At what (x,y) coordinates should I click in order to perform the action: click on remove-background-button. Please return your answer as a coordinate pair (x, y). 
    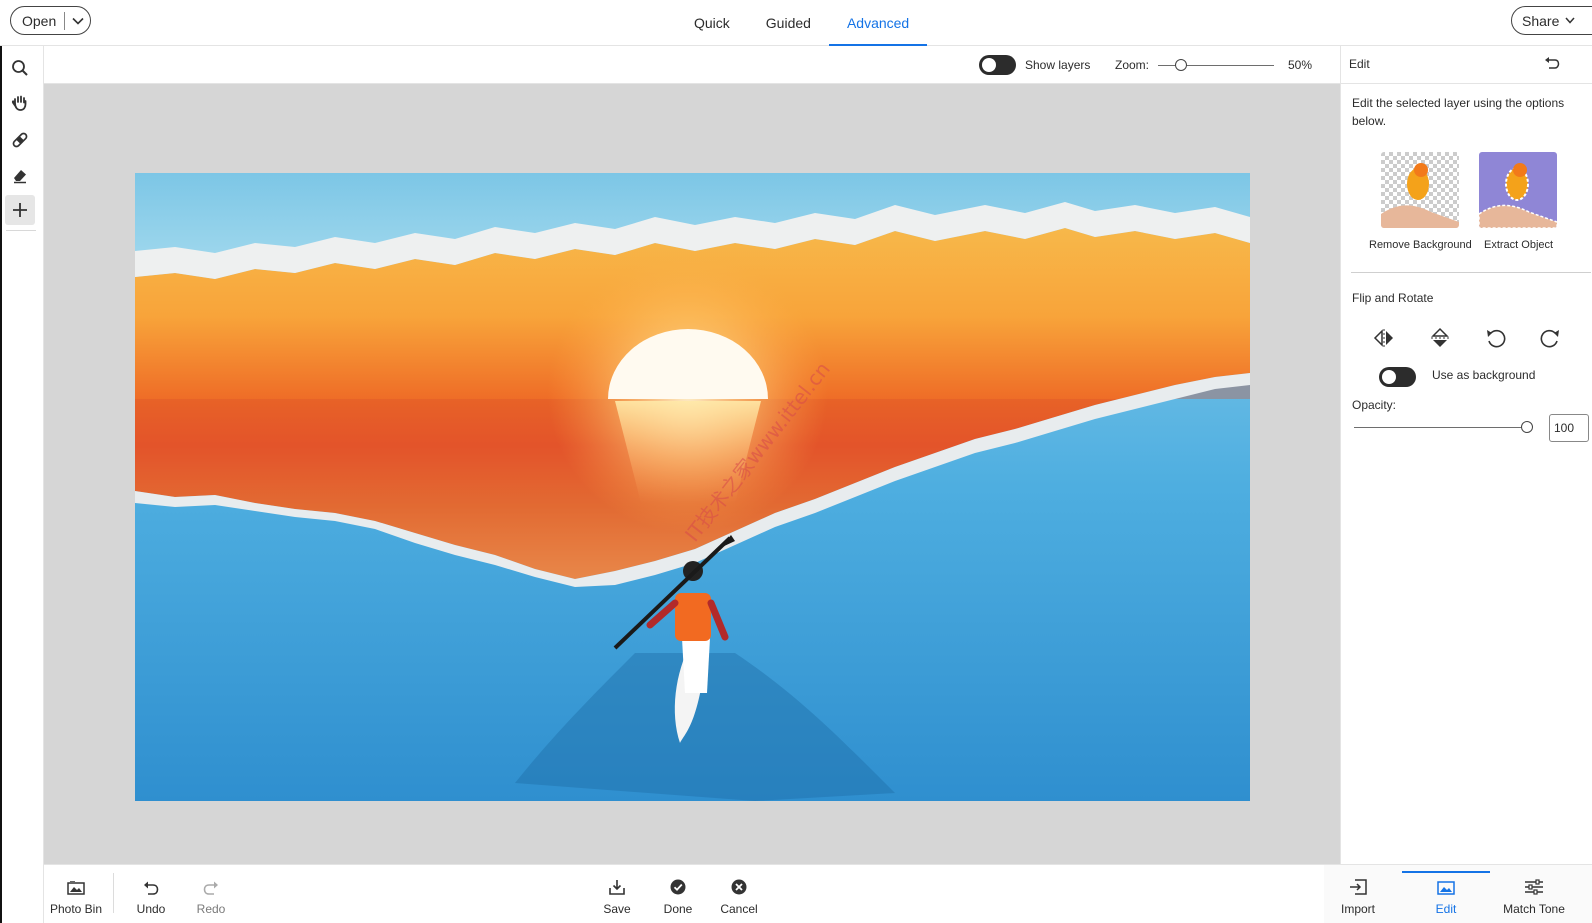
    Looking at the image, I should click on (1420, 190).